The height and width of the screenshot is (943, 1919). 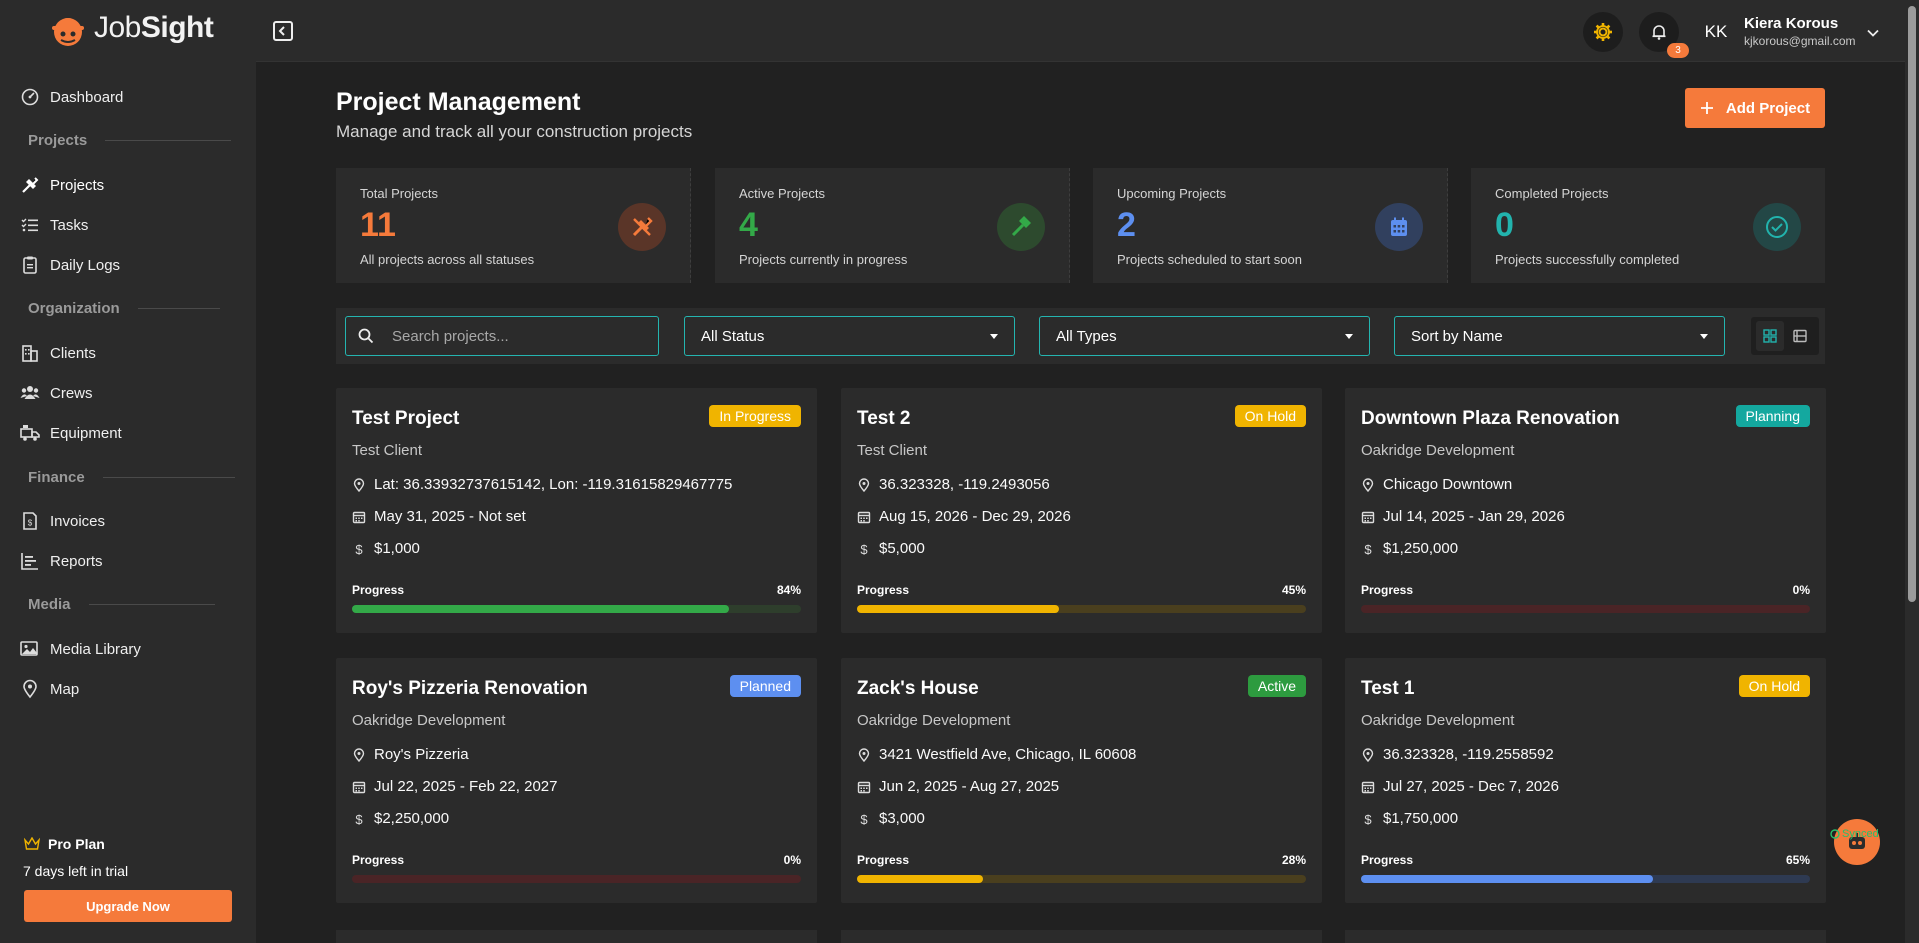 I want to click on users-icon, so click(x=30, y=392).